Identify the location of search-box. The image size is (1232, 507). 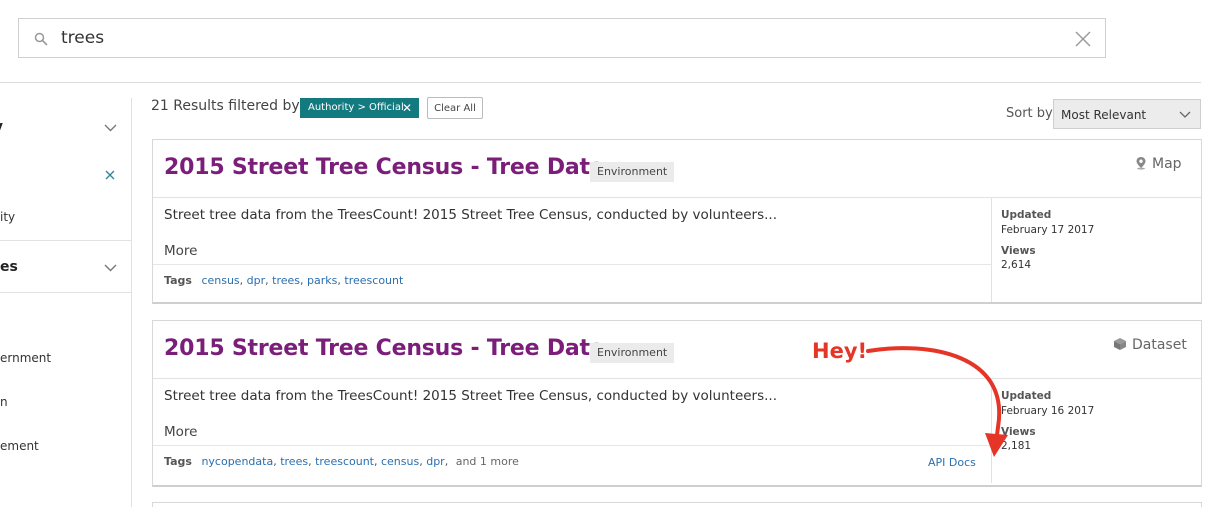
(562, 38).